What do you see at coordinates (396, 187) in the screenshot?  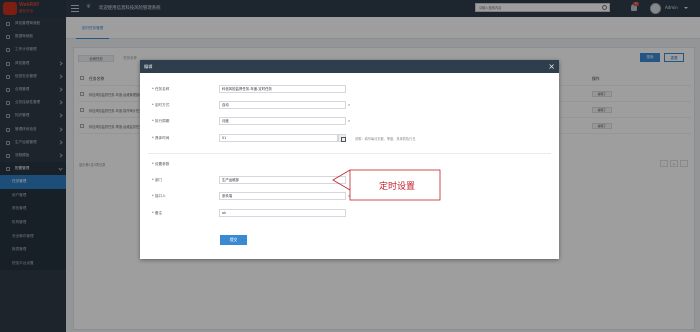 I see `callout-text: 定时设置` at bounding box center [396, 187].